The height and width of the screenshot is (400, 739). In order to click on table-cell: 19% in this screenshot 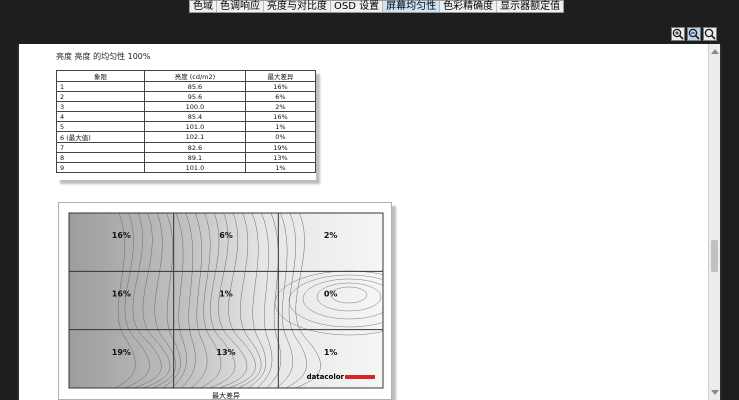, I will do `click(280, 147)`.